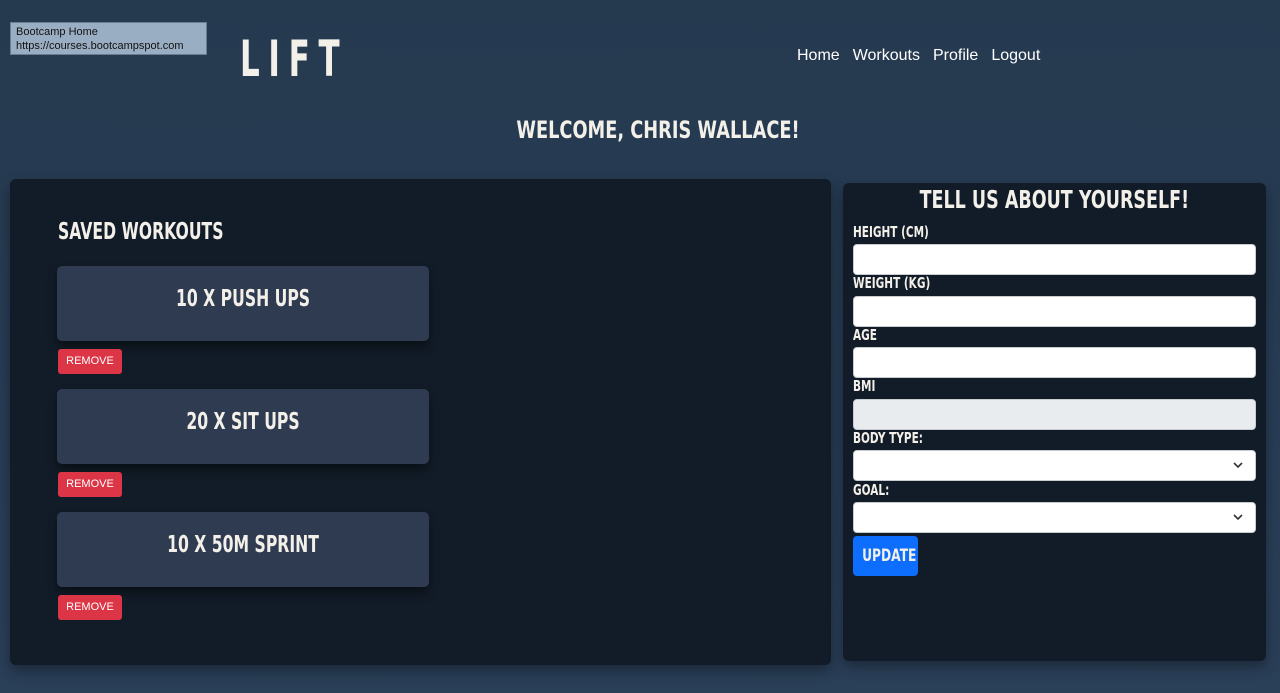  Describe the element at coordinates (294, 59) in the screenshot. I see `app-logo: LIFT` at that location.